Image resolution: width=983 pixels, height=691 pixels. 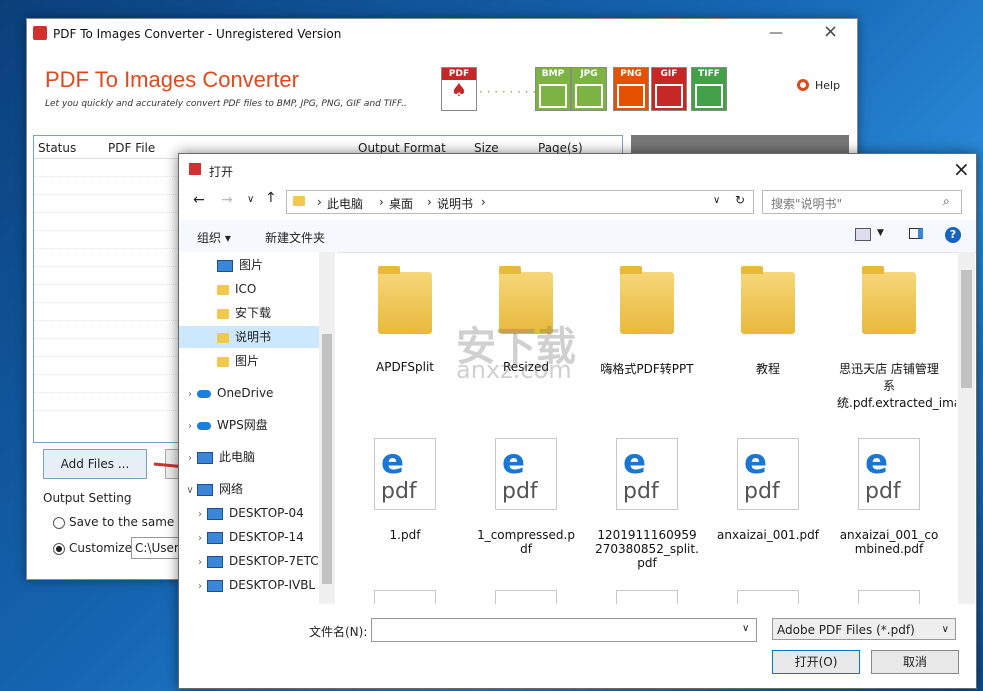 What do you see at coordinates (227, 200) in the screenshot?
I see `forward-icon: →` at bounding box center [227, 200].